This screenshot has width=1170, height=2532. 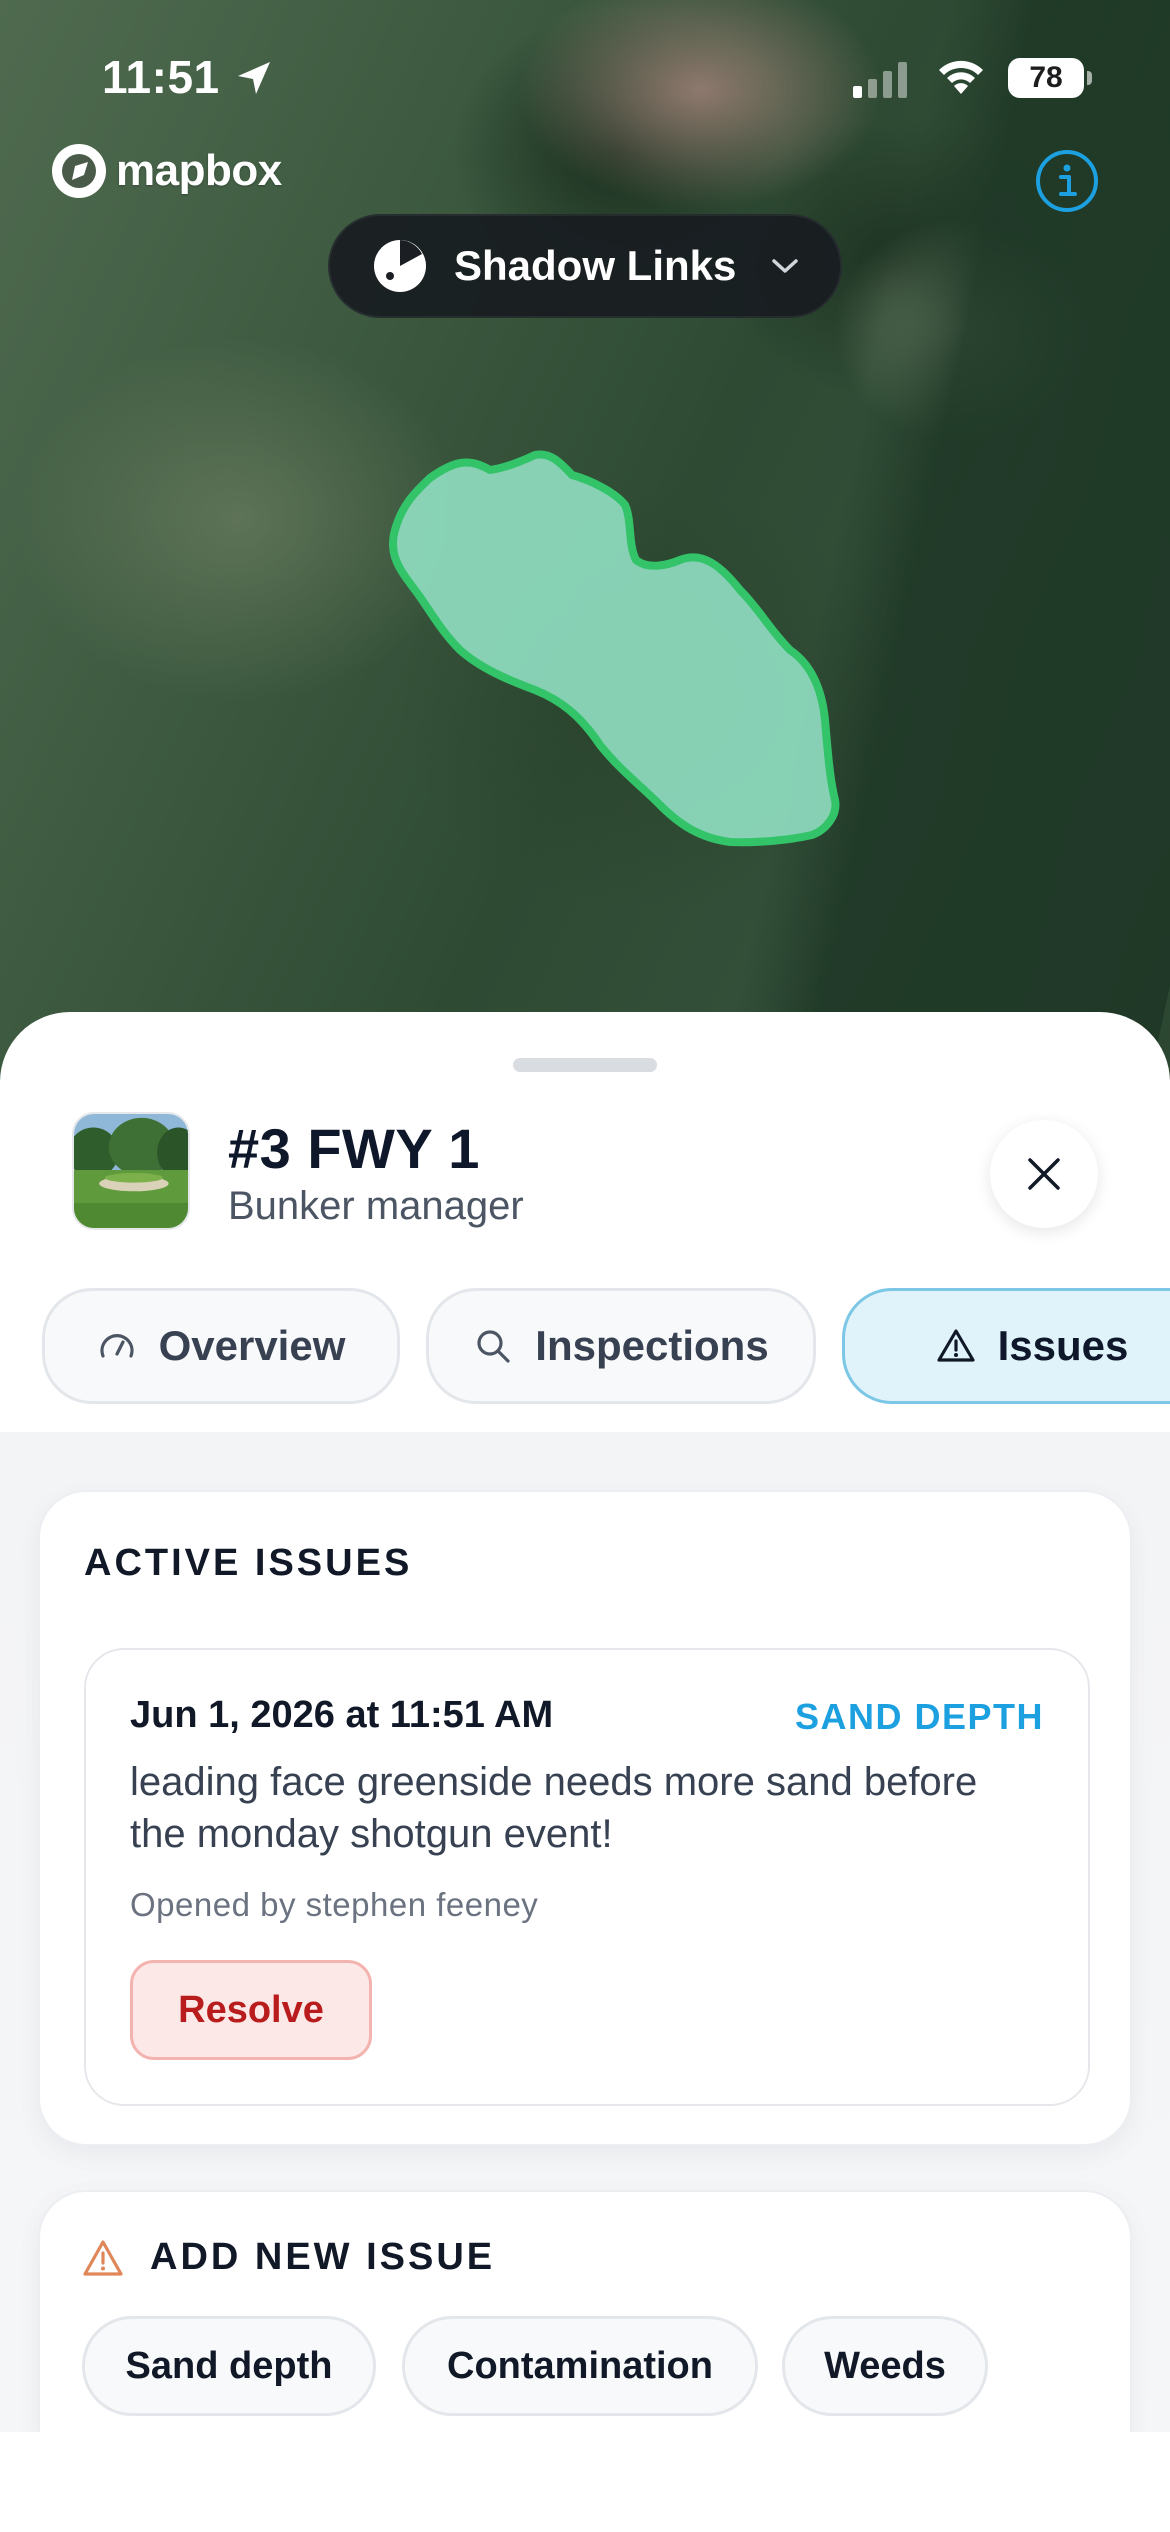 I want to click on battery-cap, so click(x=1089, y=78).